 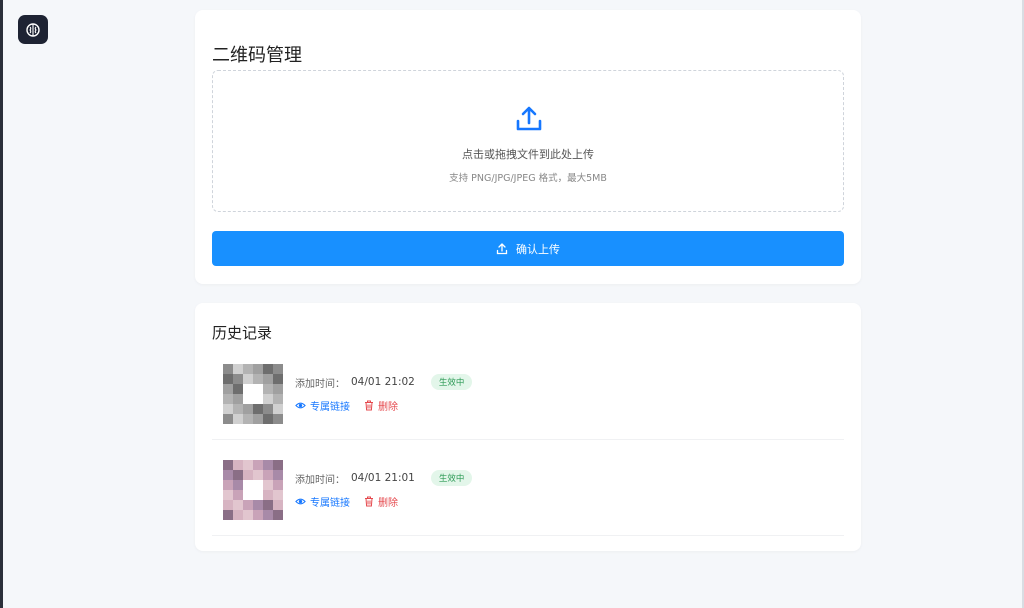 What do you see at coordinates (528, 496) in the screenshot?
I see `history-item: 添加时间： 04/01 21:01 生效中 专属链接 删除` at bounding box center [528, 496].